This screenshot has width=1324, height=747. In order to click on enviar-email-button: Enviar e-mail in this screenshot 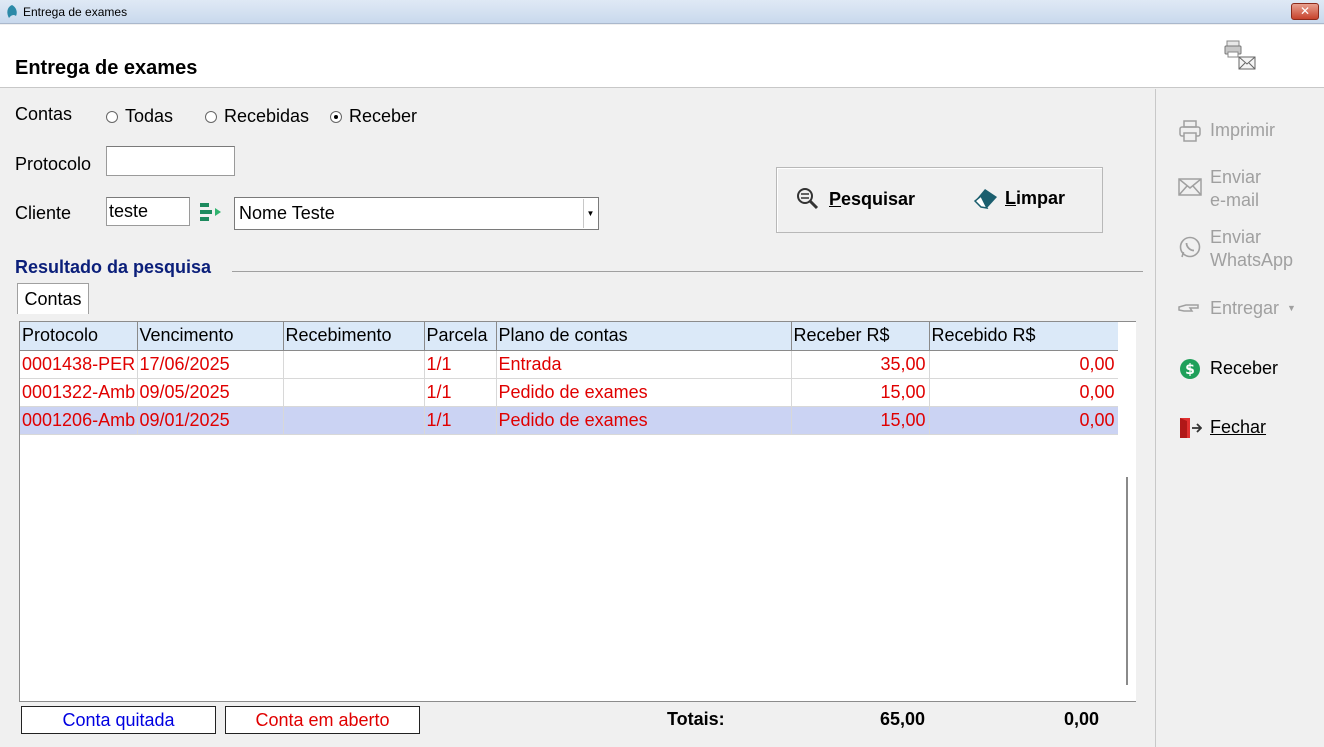, I will do `click(1219, 189)`.